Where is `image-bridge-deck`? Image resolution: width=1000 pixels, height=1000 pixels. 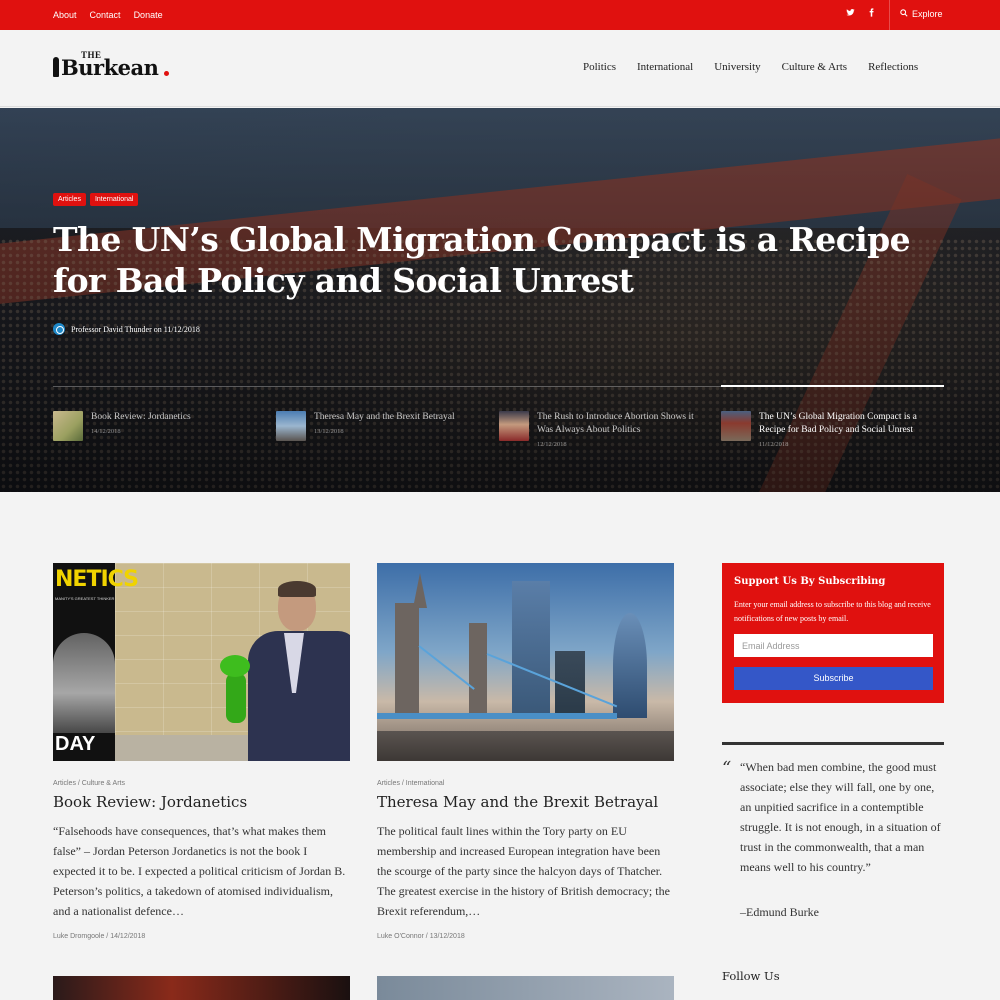 image-bridge-deck is located at coordinates (497, 716).